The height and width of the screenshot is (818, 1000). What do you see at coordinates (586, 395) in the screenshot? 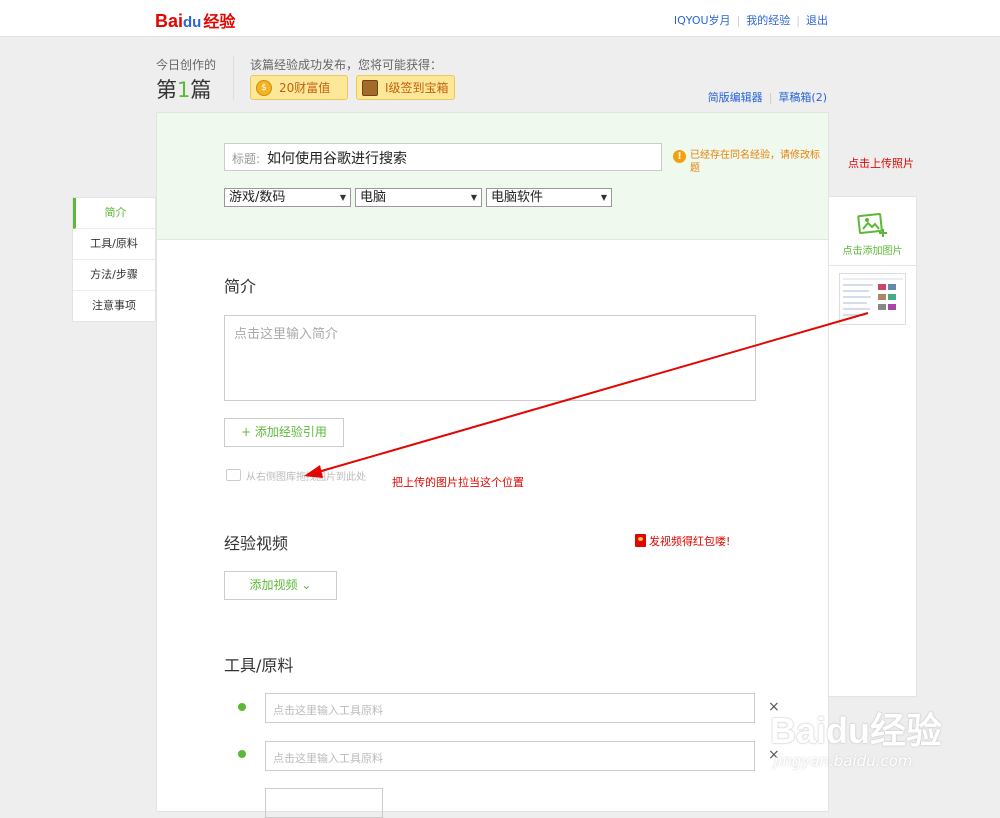
I see `annotation-arrow` at bounding box center [586, 395].